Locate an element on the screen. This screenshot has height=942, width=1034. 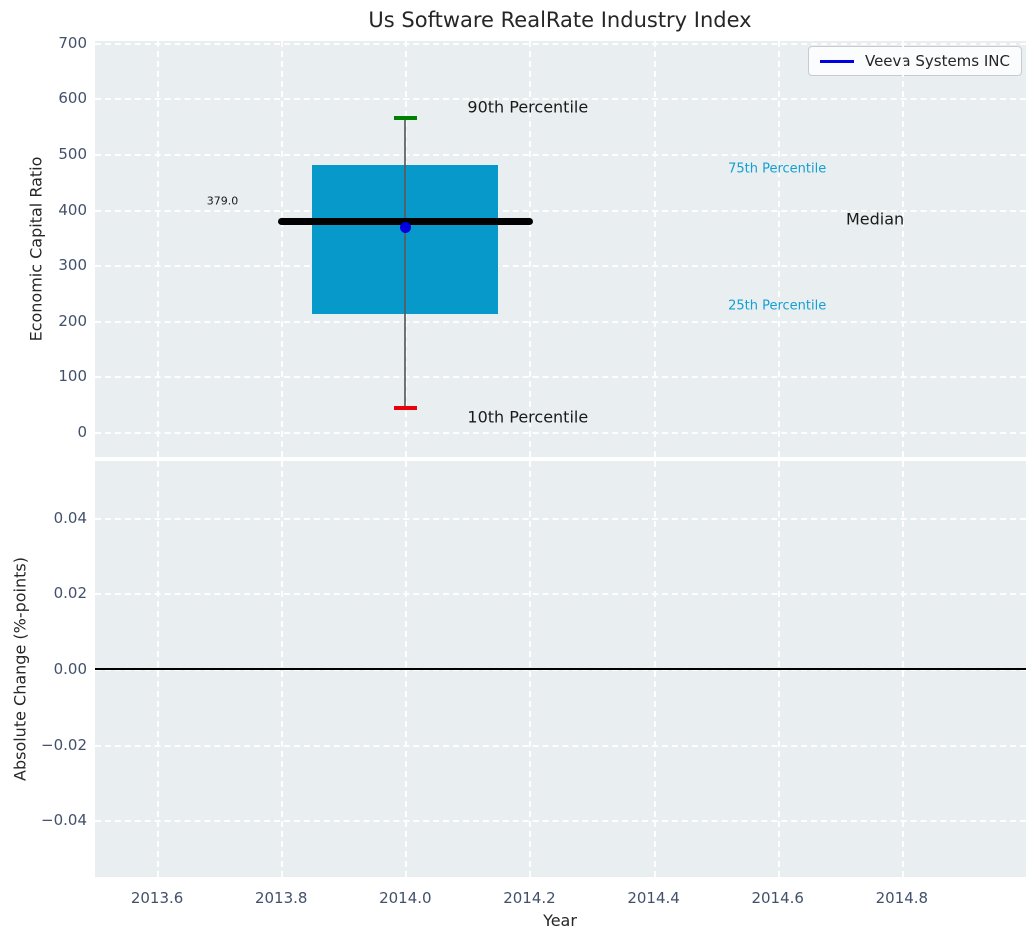
zero-line is located at coordinates (560, 669).